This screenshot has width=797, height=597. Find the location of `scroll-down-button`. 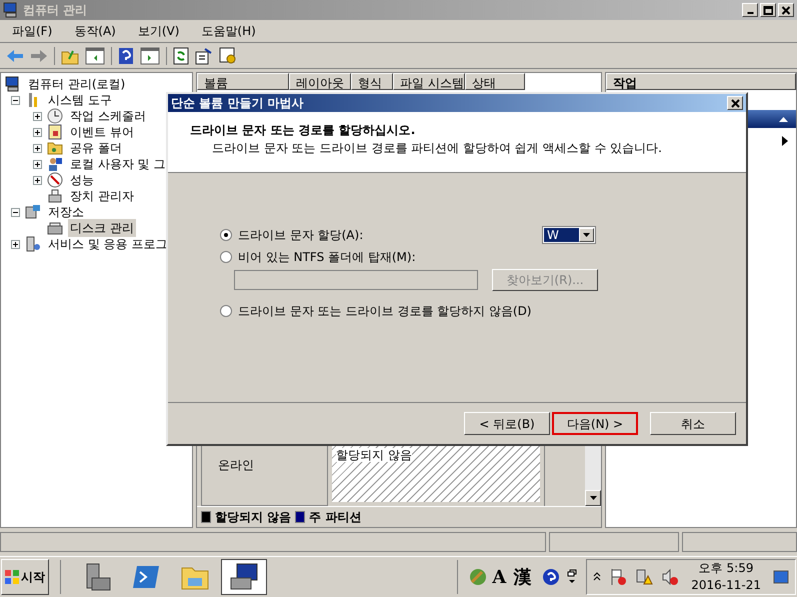

scroll-down-button is located at coordinates (593, 498).